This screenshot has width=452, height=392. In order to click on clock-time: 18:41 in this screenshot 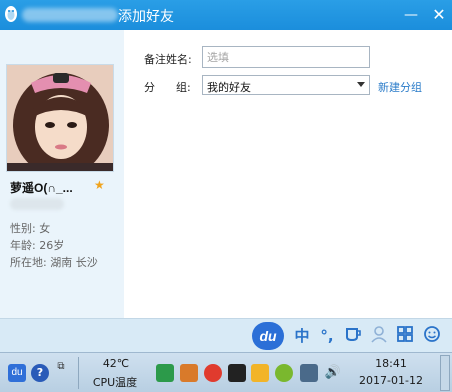, I will do `click(391, 363)`.